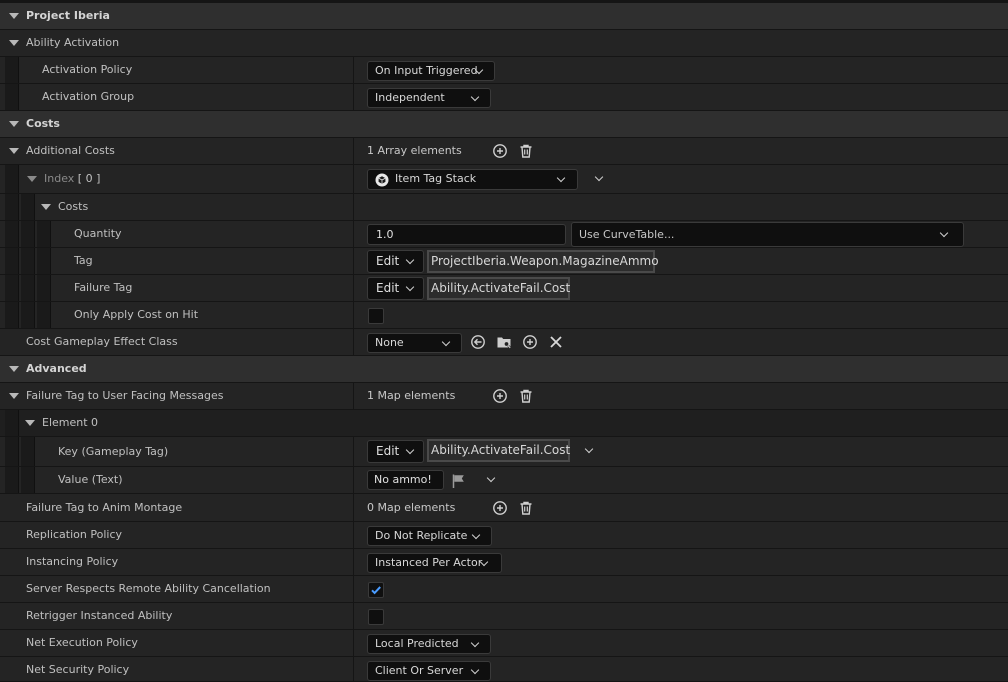 This screenshot has height=682, width=1008. Describe the element at coordinates (504, 369) in the screenshot. I see `category-advanced: Advanced` at that location.